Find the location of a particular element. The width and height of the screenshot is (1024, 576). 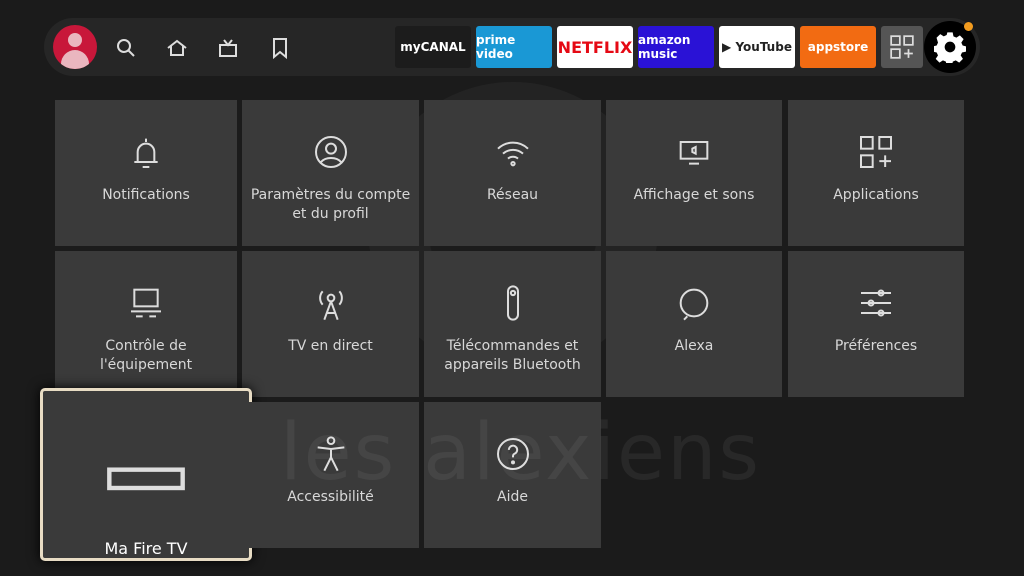

settings-tile-0: Notifications is located at coordinates (146, 173).